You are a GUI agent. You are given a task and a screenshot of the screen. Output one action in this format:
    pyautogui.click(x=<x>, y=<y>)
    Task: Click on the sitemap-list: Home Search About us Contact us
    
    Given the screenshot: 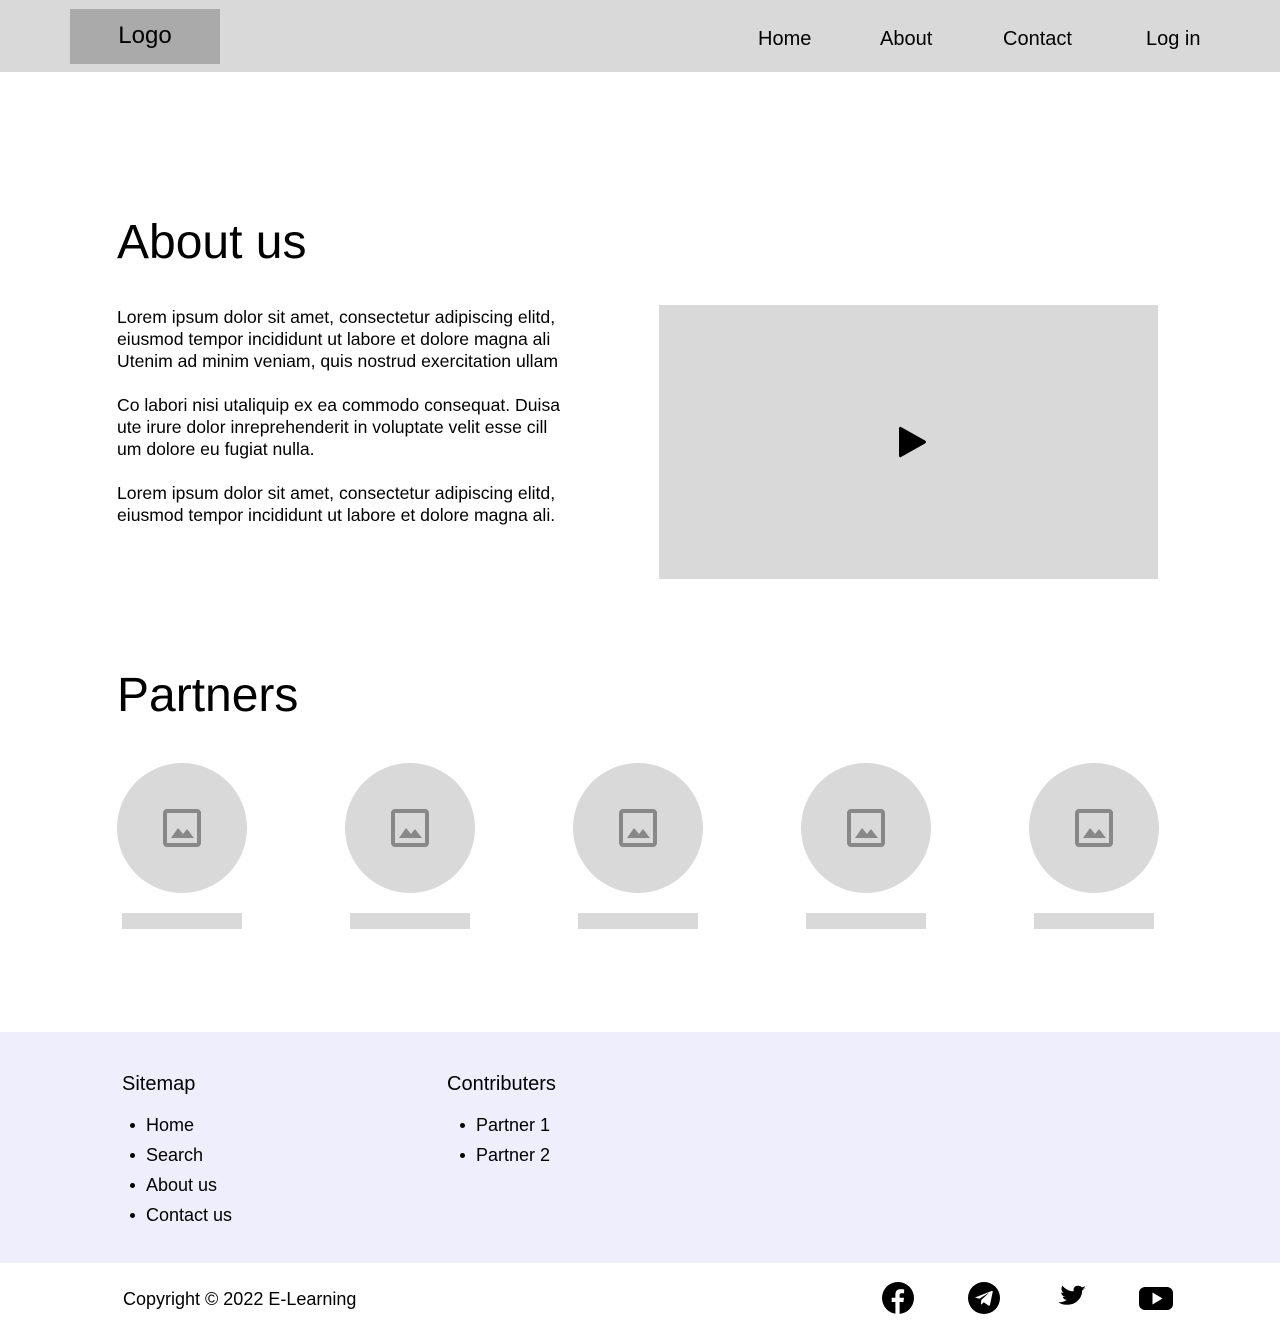 What is the action you would take?
    pyautogui.click(x=177, y=1170)
    